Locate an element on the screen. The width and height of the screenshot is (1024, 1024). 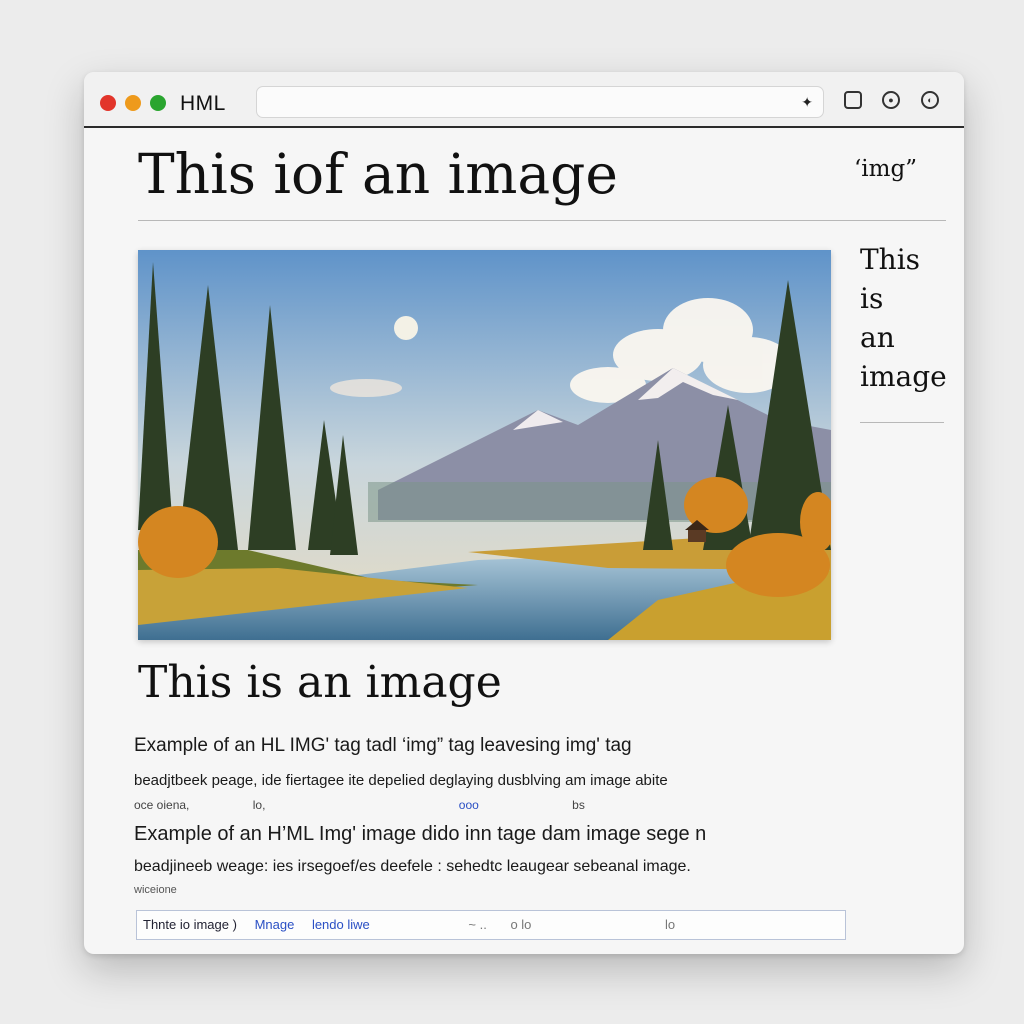
window-title: HML is located at coordinates (203, 103).